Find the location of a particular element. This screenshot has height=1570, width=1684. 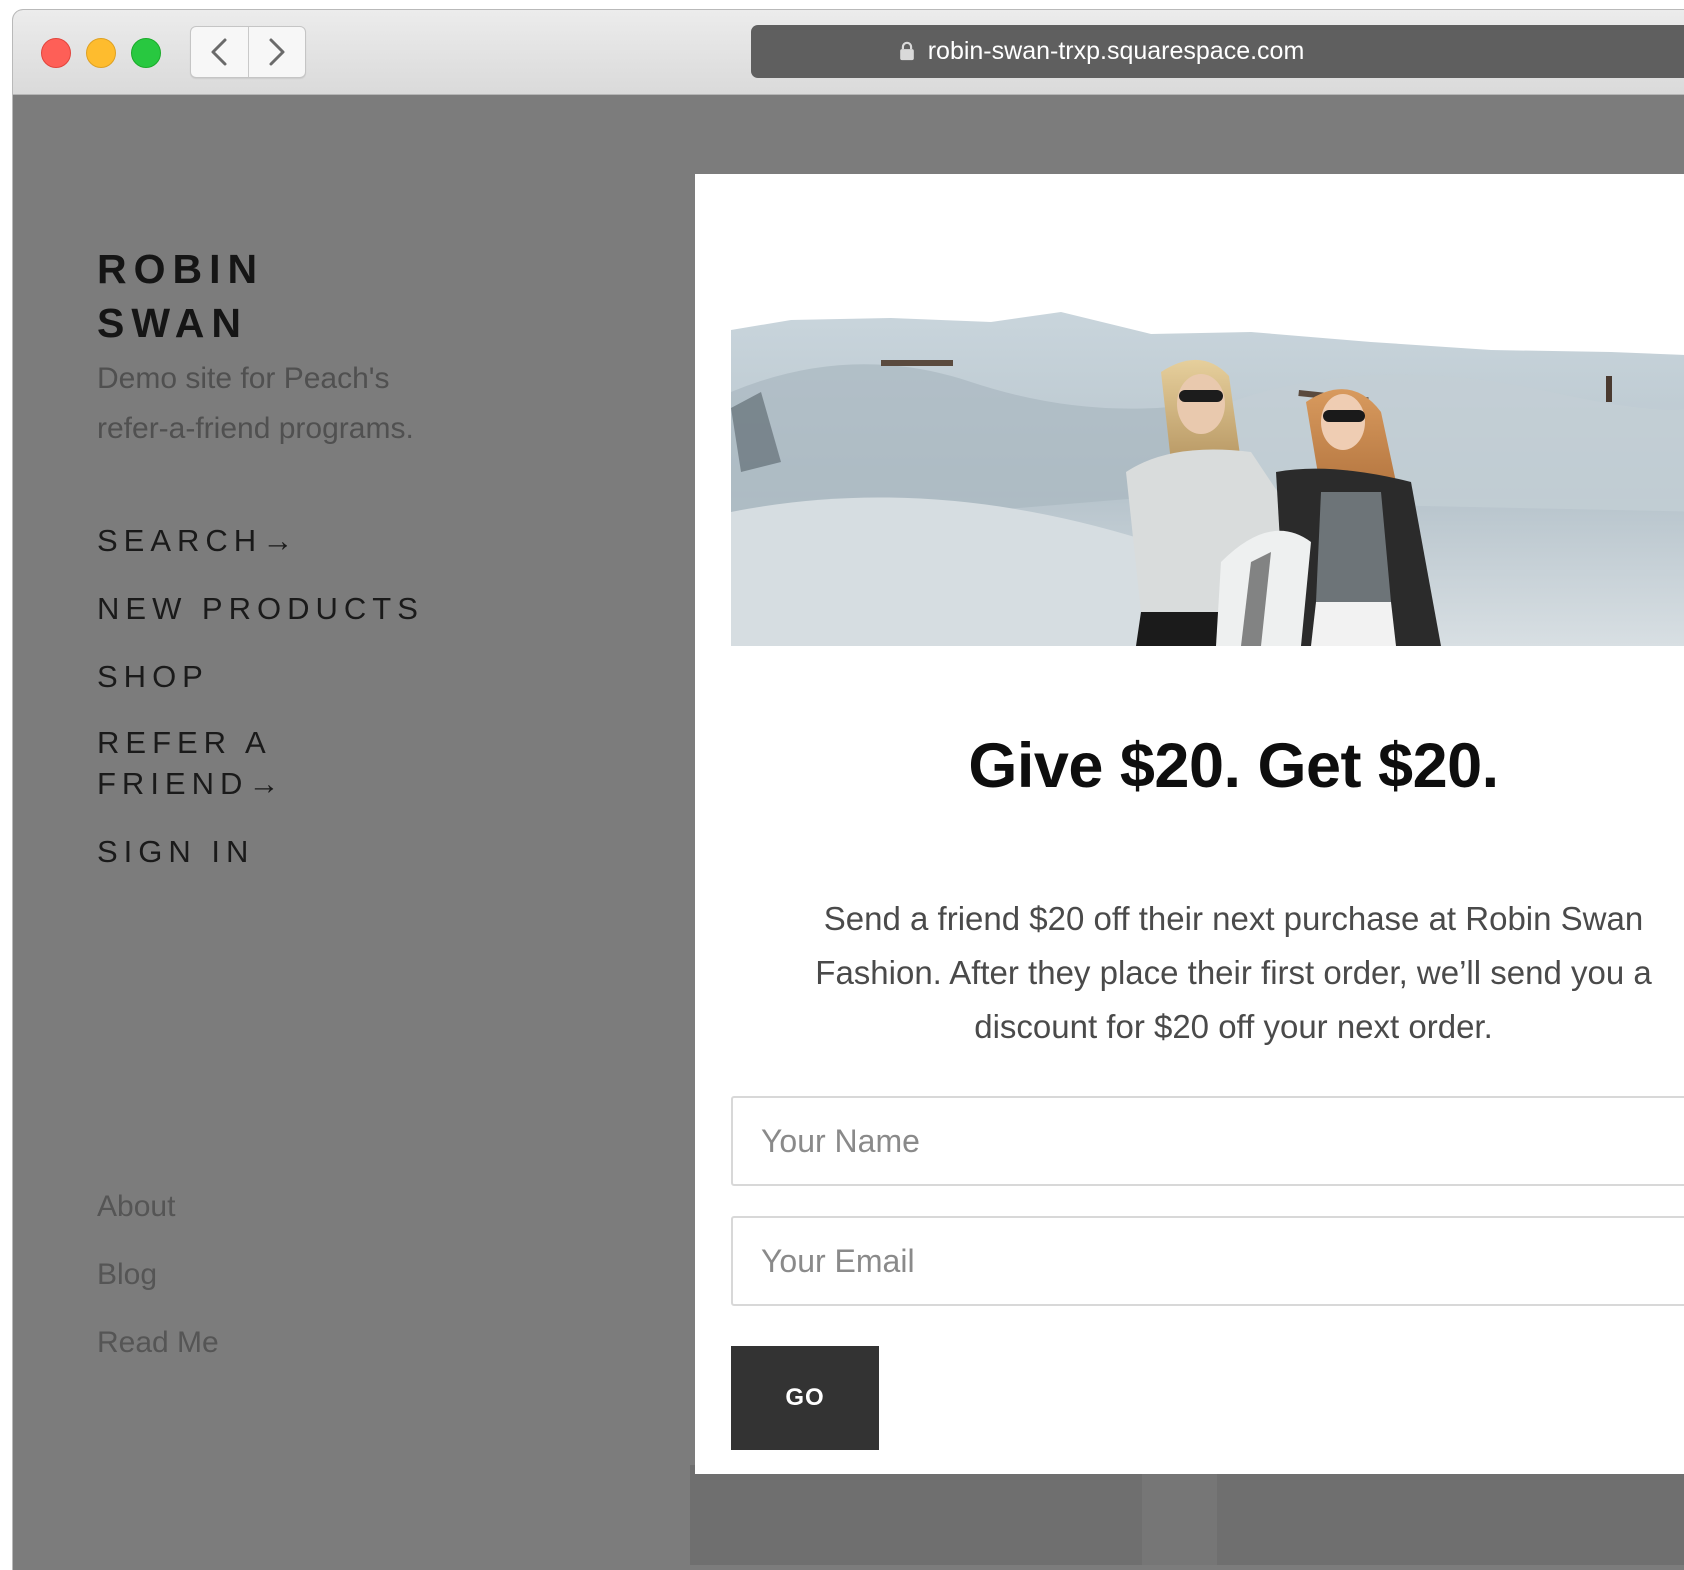

site-logo: ROBIN SWAN is located at coordinates (277, 296).